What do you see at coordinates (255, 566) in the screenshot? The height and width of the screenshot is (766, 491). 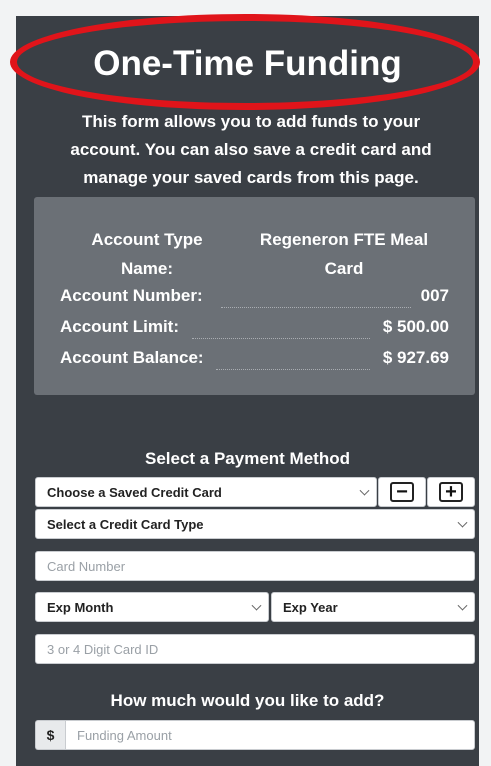 I see `card-number-input: Card Number` at bounding box center [255, 566].